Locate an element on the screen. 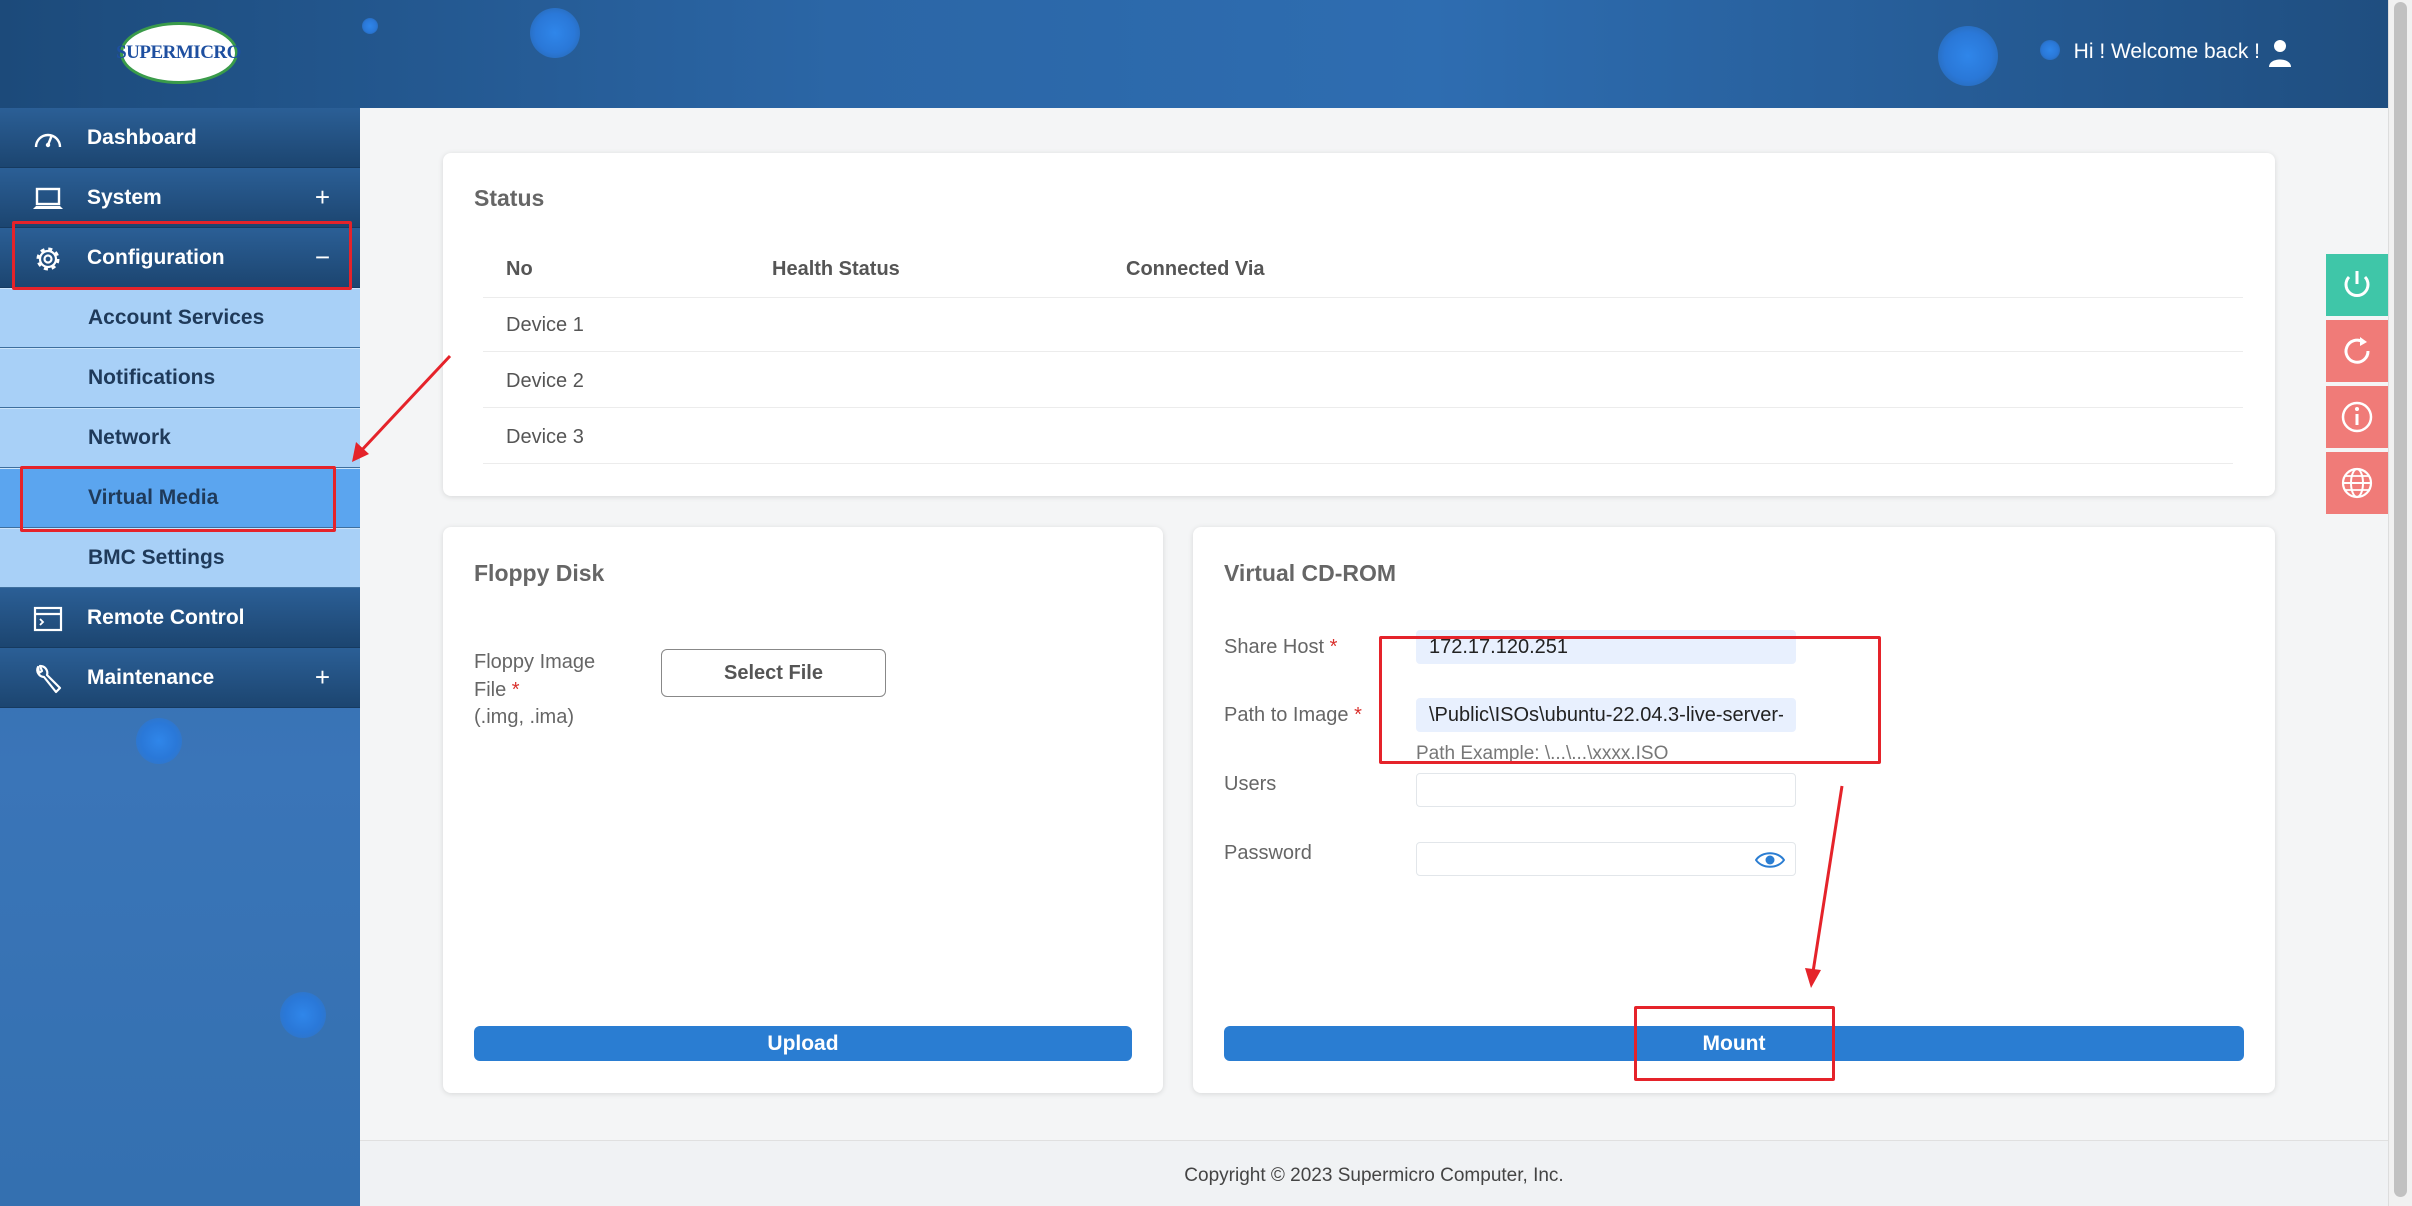 The width and height of the screenshot is (2412, 1206). password-input is located at coordinates (1606, 859).